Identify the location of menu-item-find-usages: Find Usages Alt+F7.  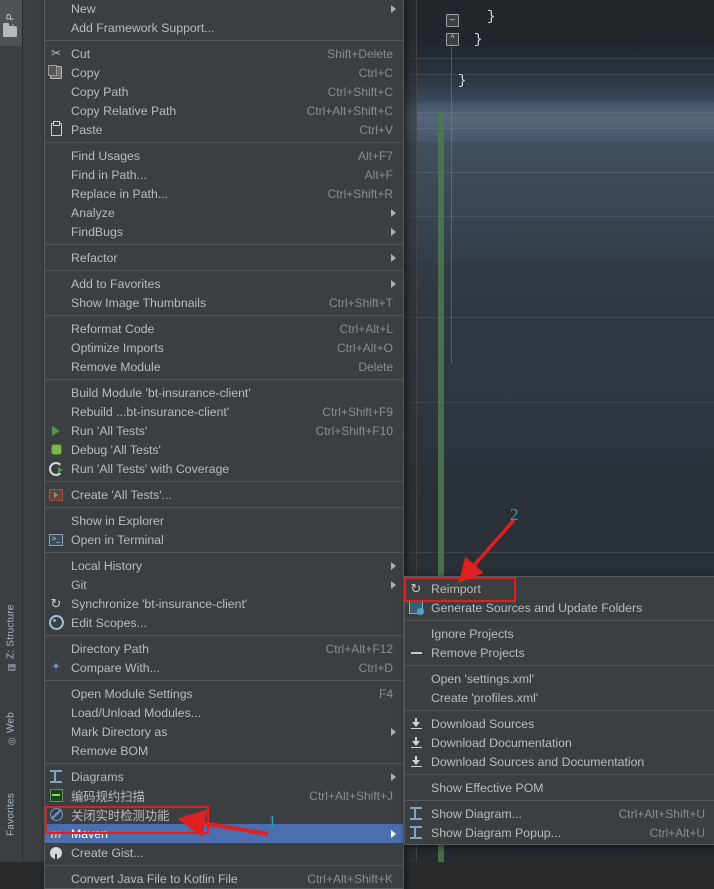
(224, 155).